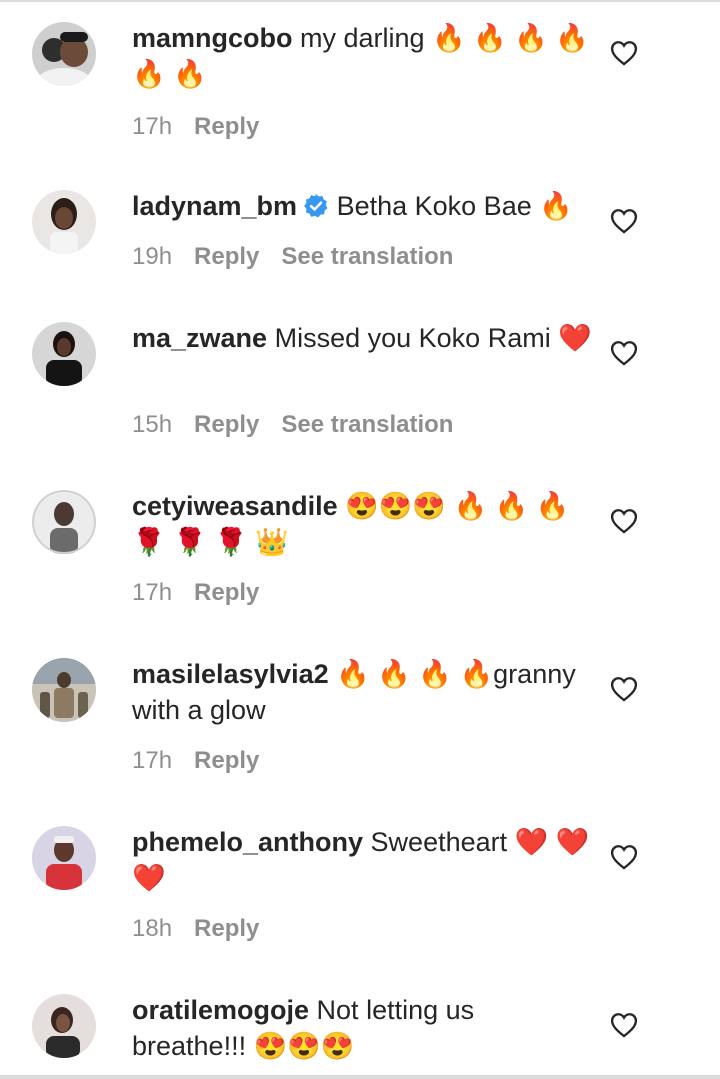  I want to click on comment-meta: 18h Reply, so click(195, 929).